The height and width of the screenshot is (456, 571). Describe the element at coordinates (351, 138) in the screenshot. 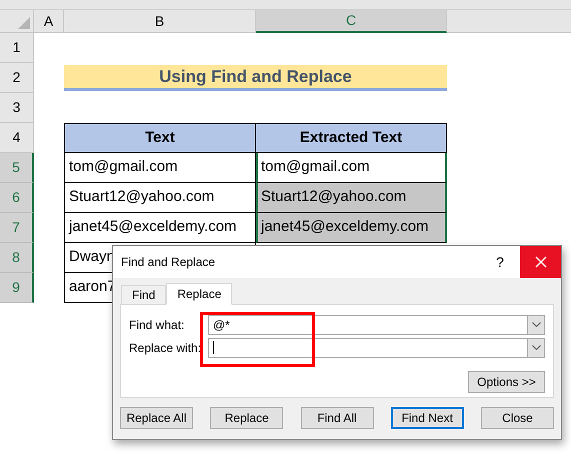

I see `column-heading: Extracted Text` at that location.